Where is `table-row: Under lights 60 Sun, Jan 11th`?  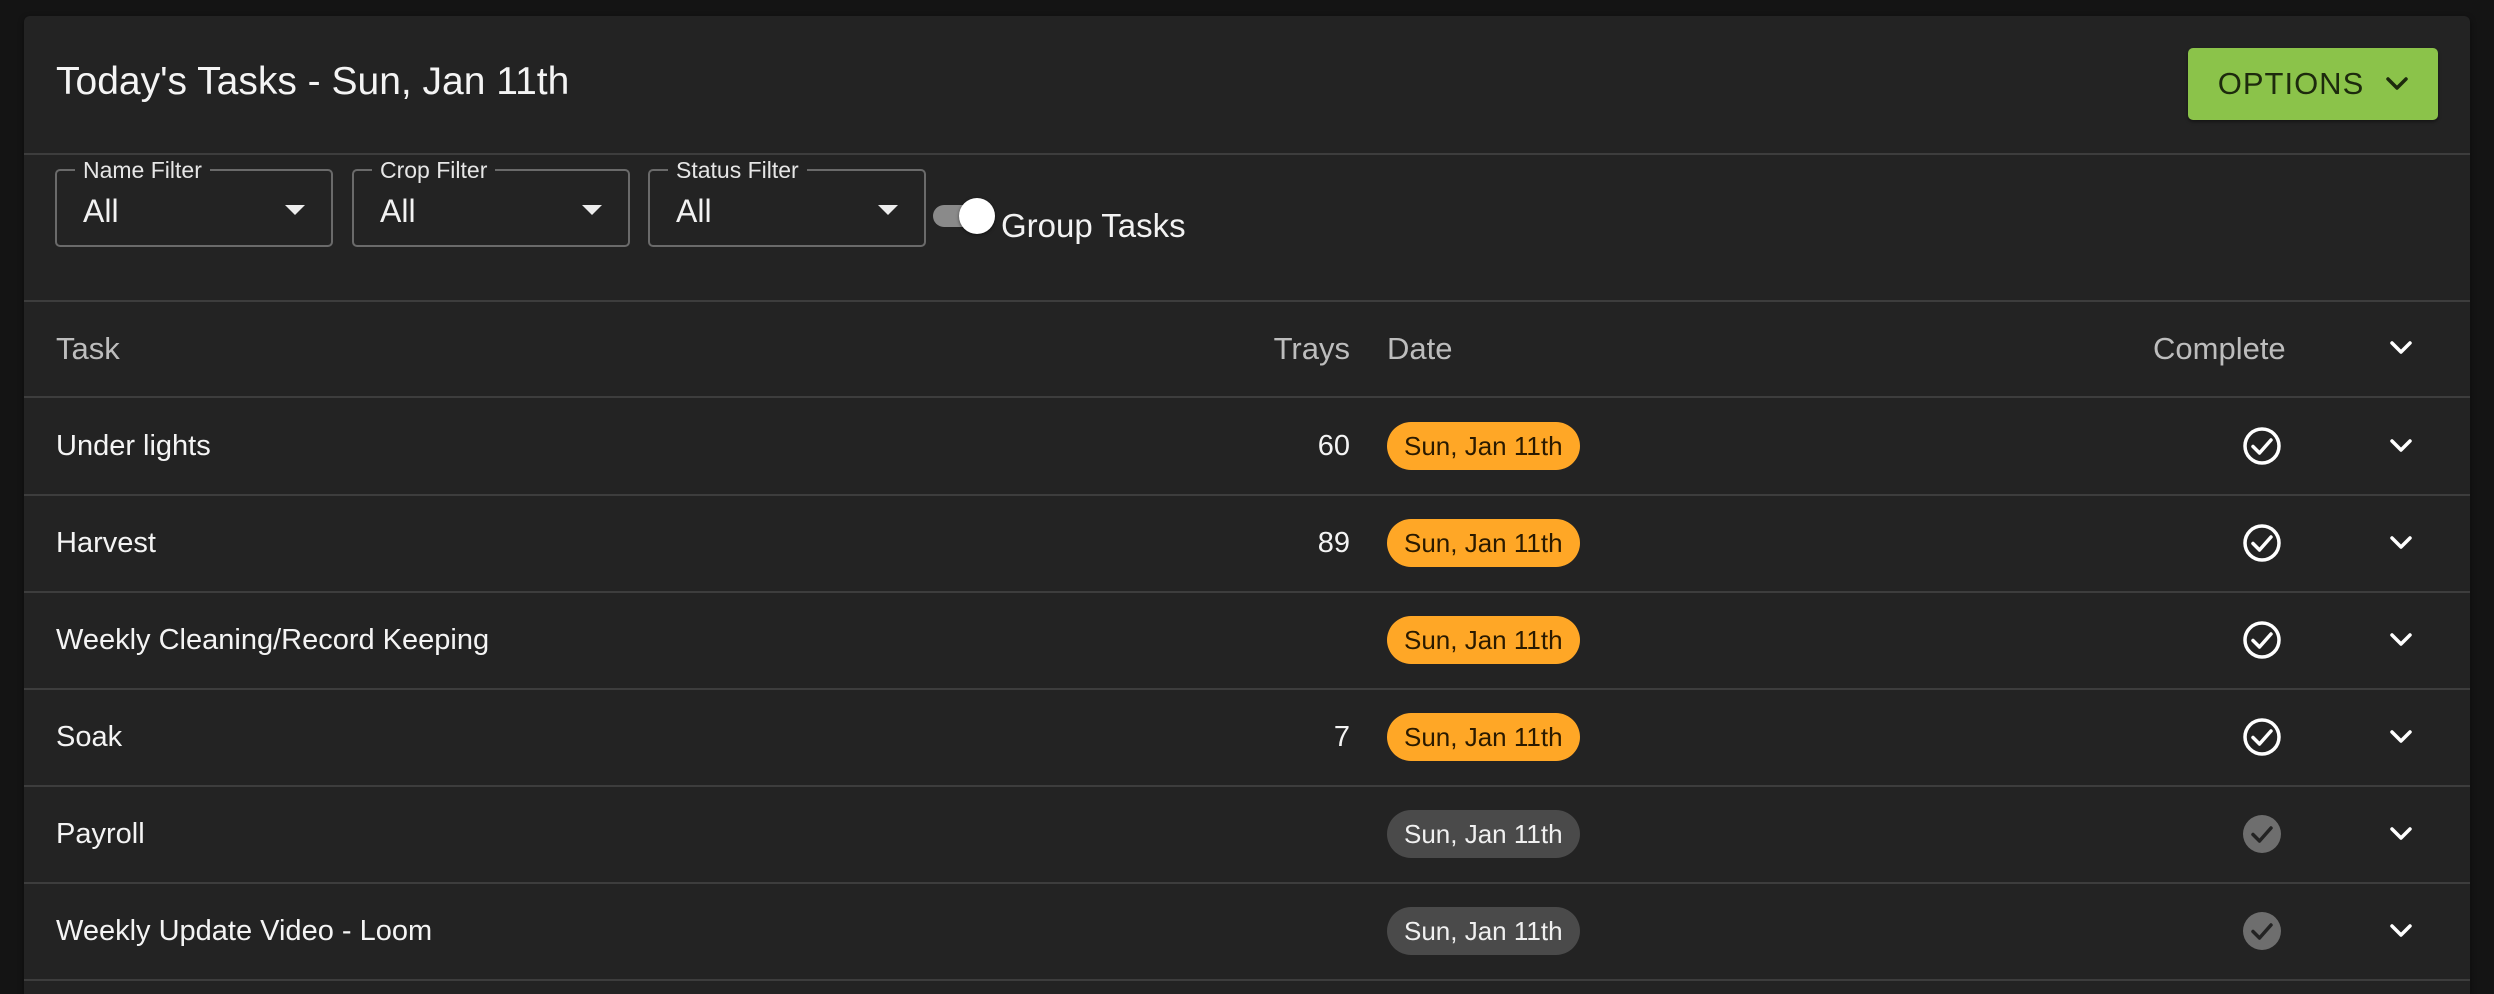 table-row: Under lights 60 Sun, Jan 11th is located at coordinates (1247, 447).